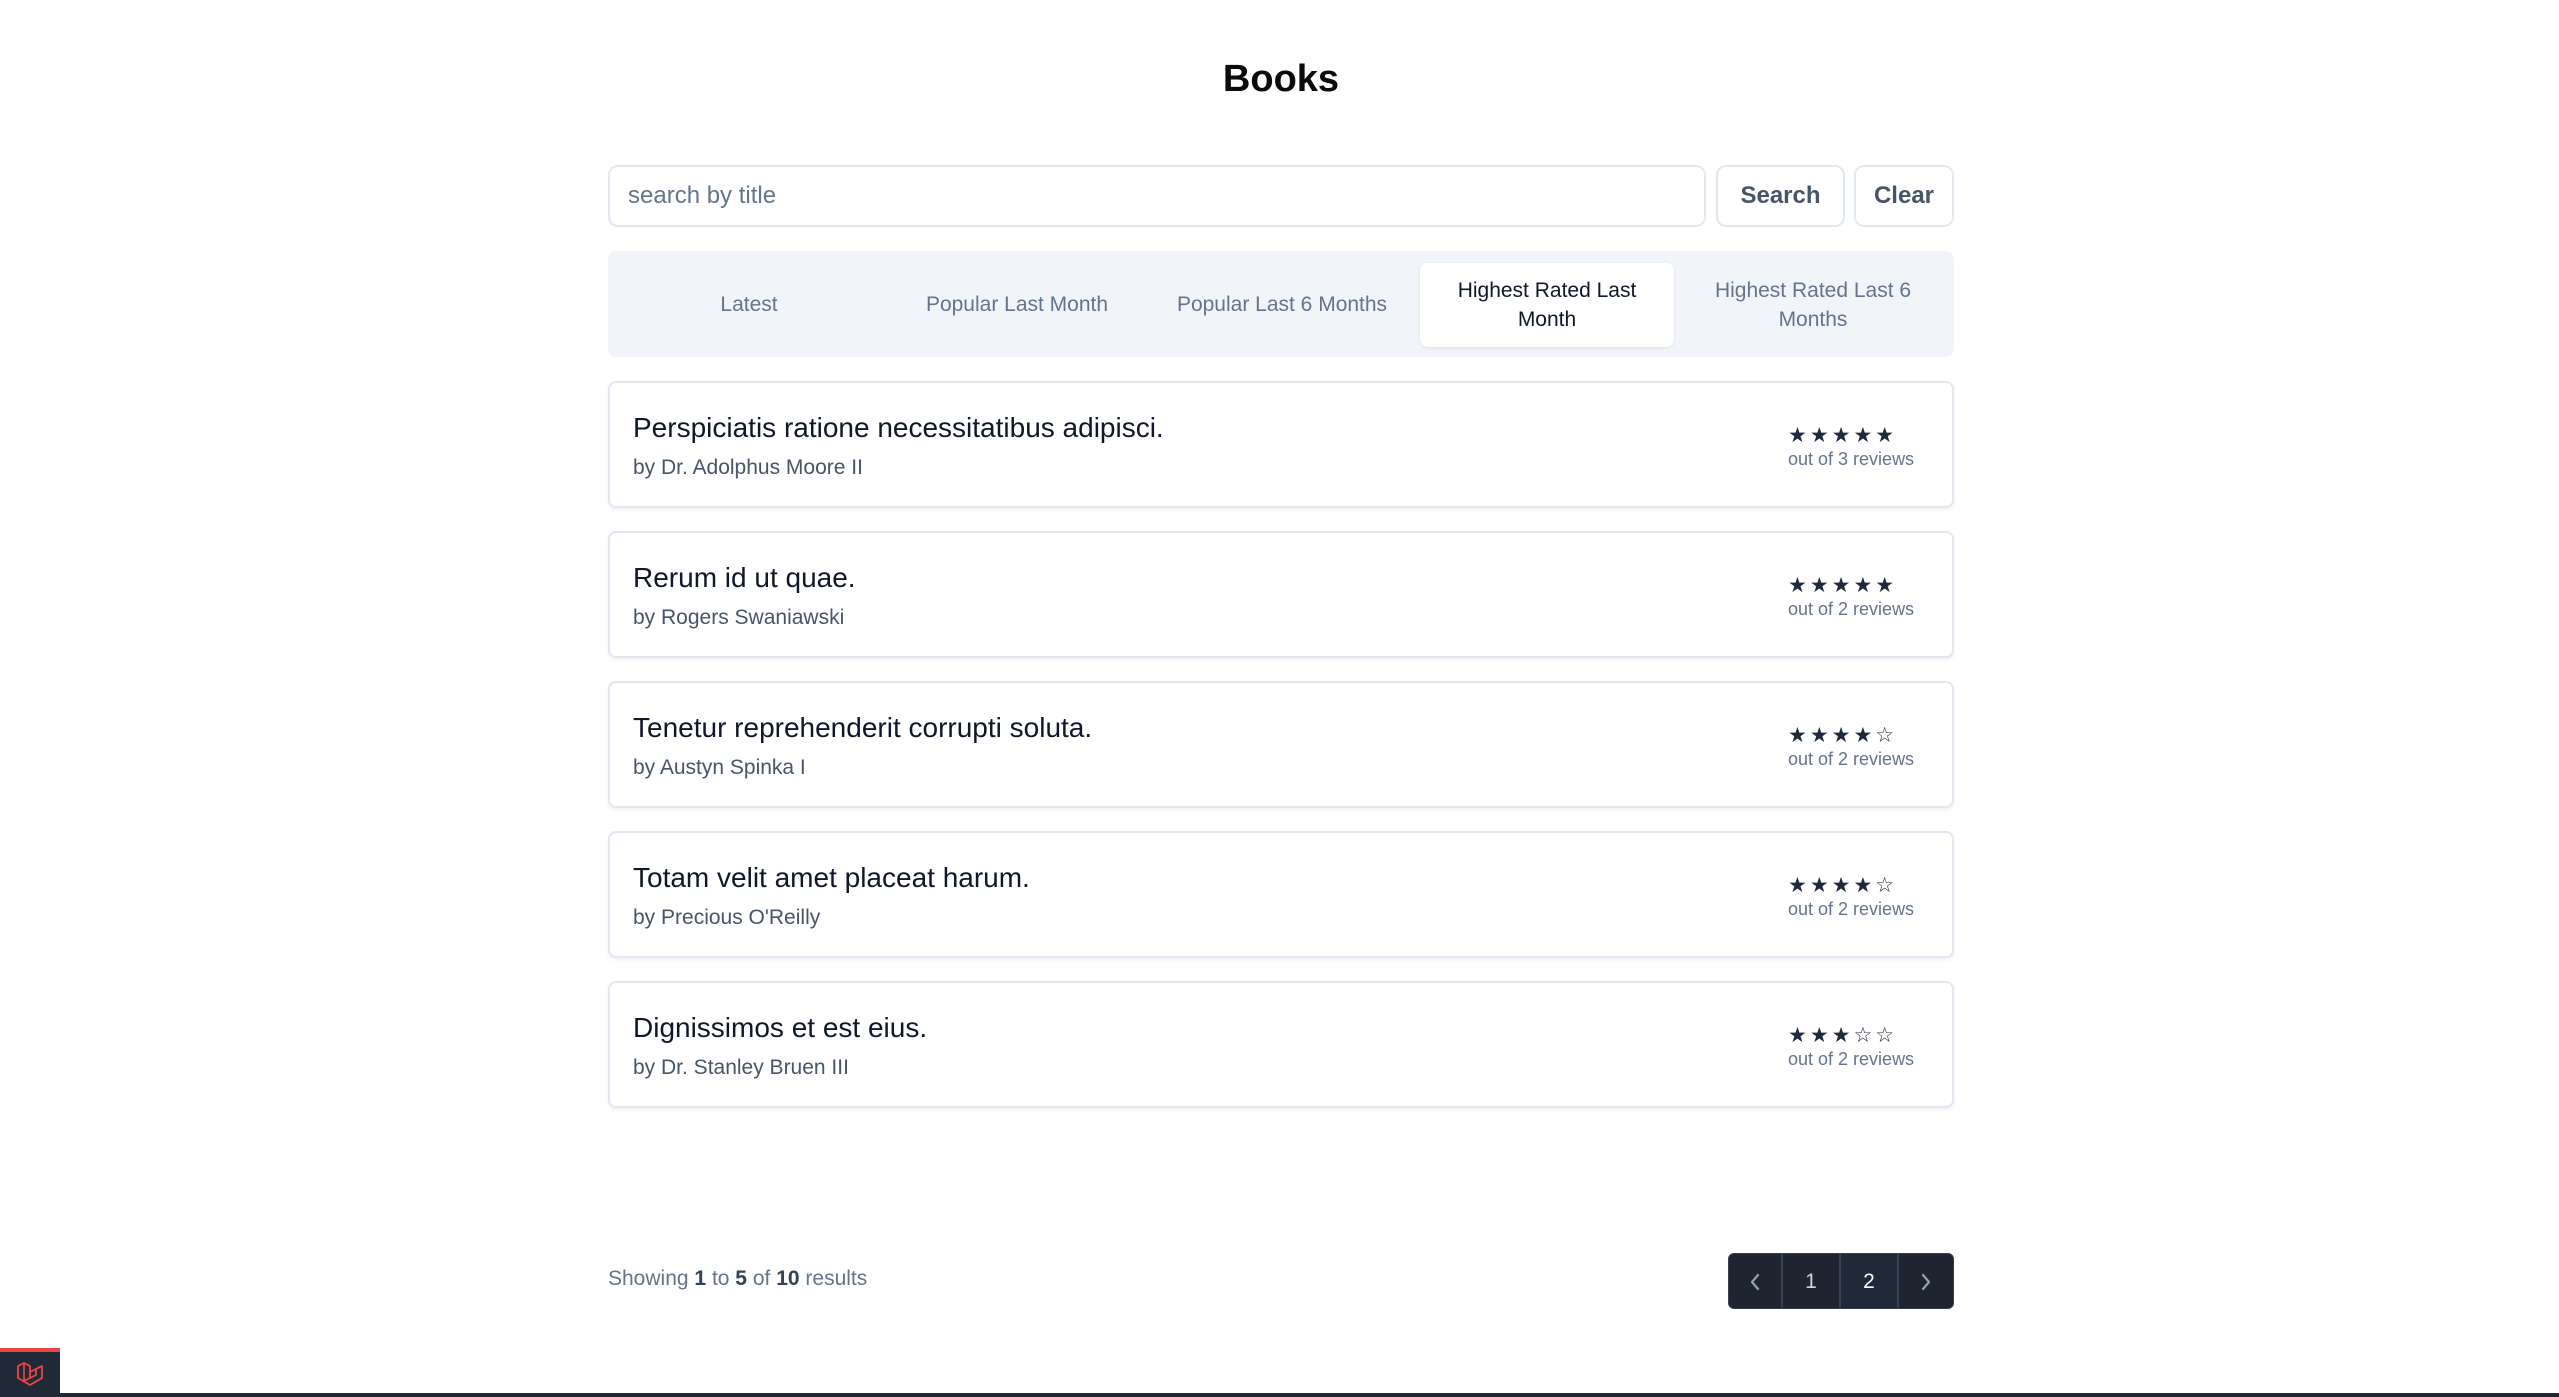 The height and width of the screenshot is (1397, 2559). I want to click on review-count: out of 3 reviews, so click(1851, 459).